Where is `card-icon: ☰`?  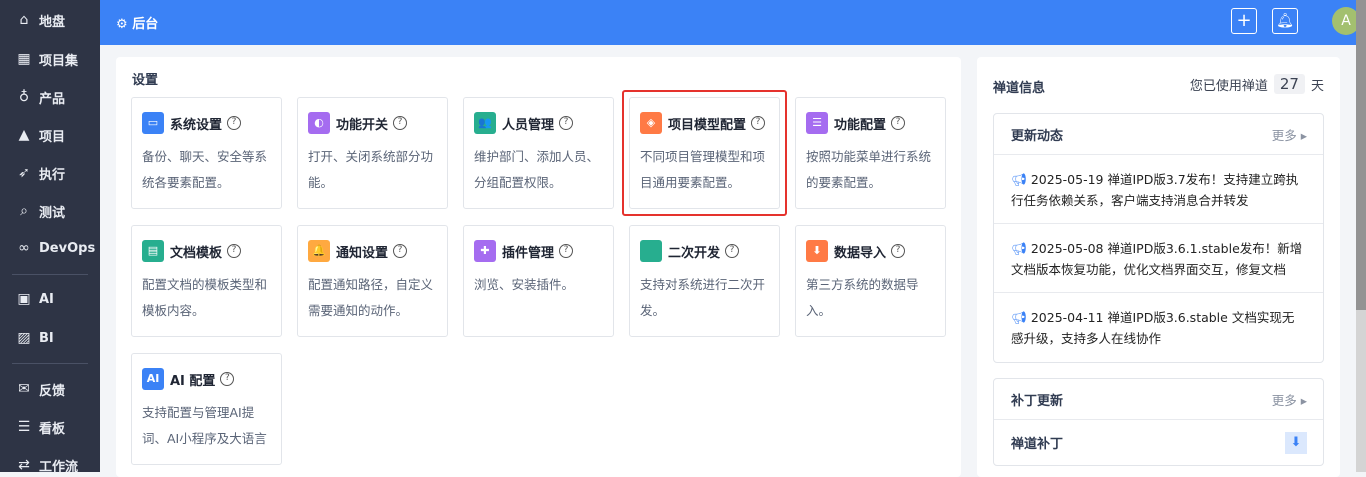 card-icon: ☰ is located at coordinates (817, 123).